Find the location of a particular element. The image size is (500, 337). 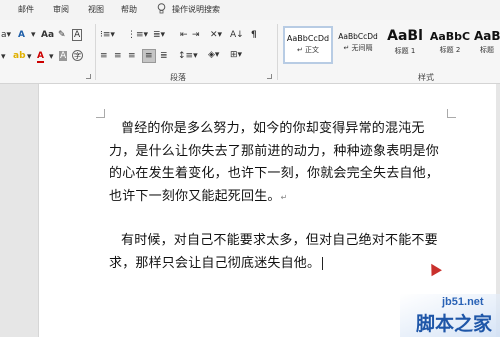

menu-view: 视图 is located at coordinates (96, 9).